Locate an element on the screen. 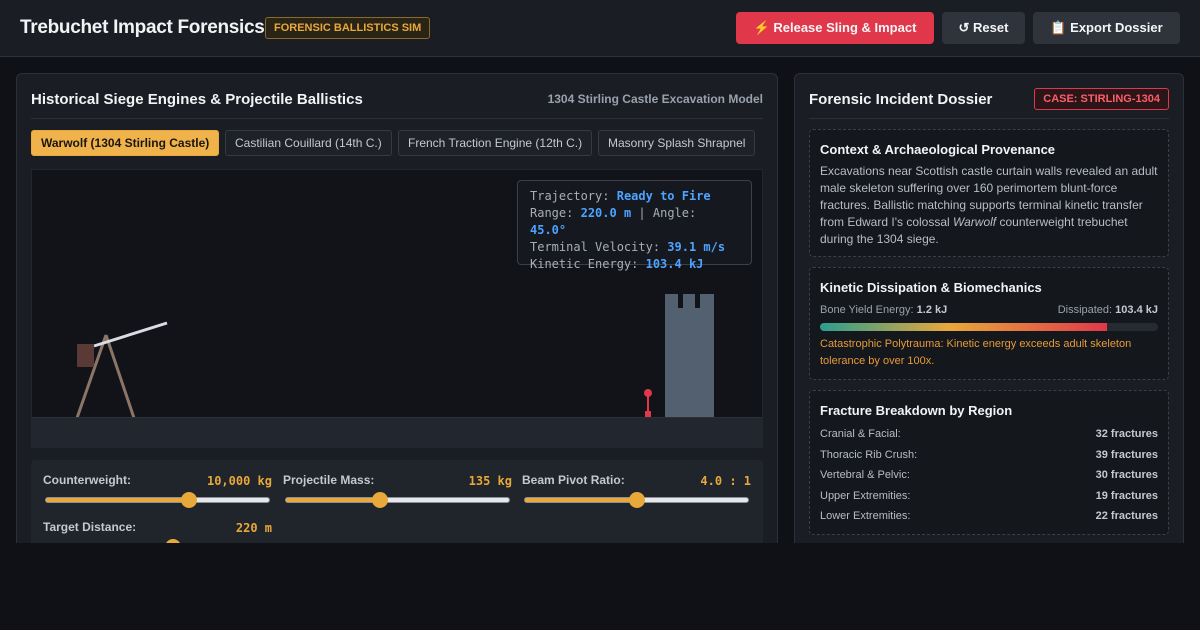  pivot-ratio-slider is located at coordinates (636, 500).